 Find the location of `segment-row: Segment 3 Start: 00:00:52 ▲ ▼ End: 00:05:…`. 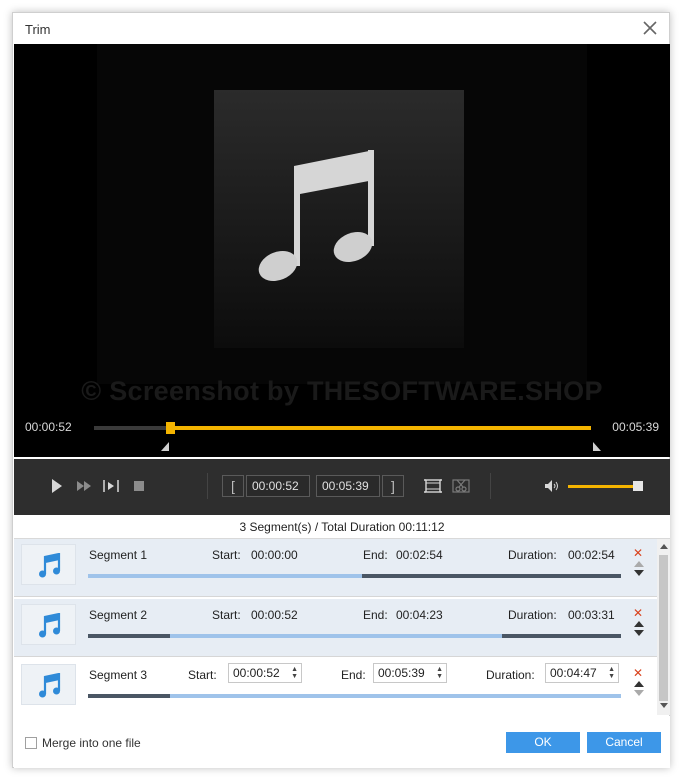

segment-row: Segment 3 Start: 00:00:52 ▲ ▼ End: 00:05:… is located at coordinates (335, 688).